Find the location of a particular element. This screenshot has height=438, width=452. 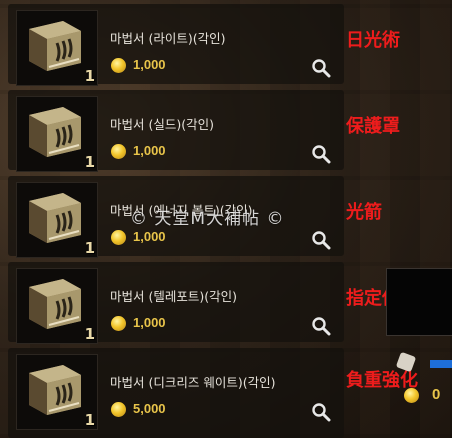

item-name: 마법서 (실드)(각인) is located at coordinates (162, 124).